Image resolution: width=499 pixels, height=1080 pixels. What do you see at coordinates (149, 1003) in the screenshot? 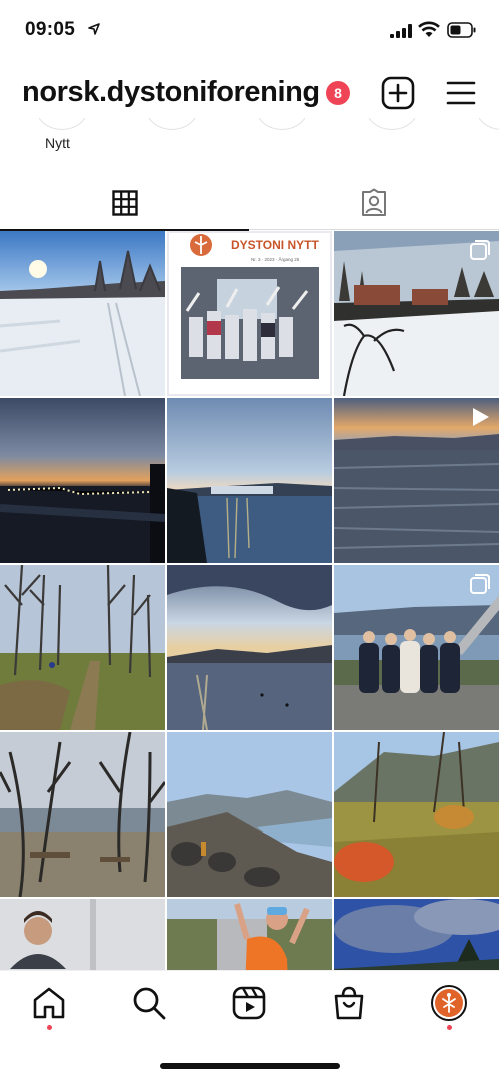
I see `search-icon` at bounding box center [149, 1003].